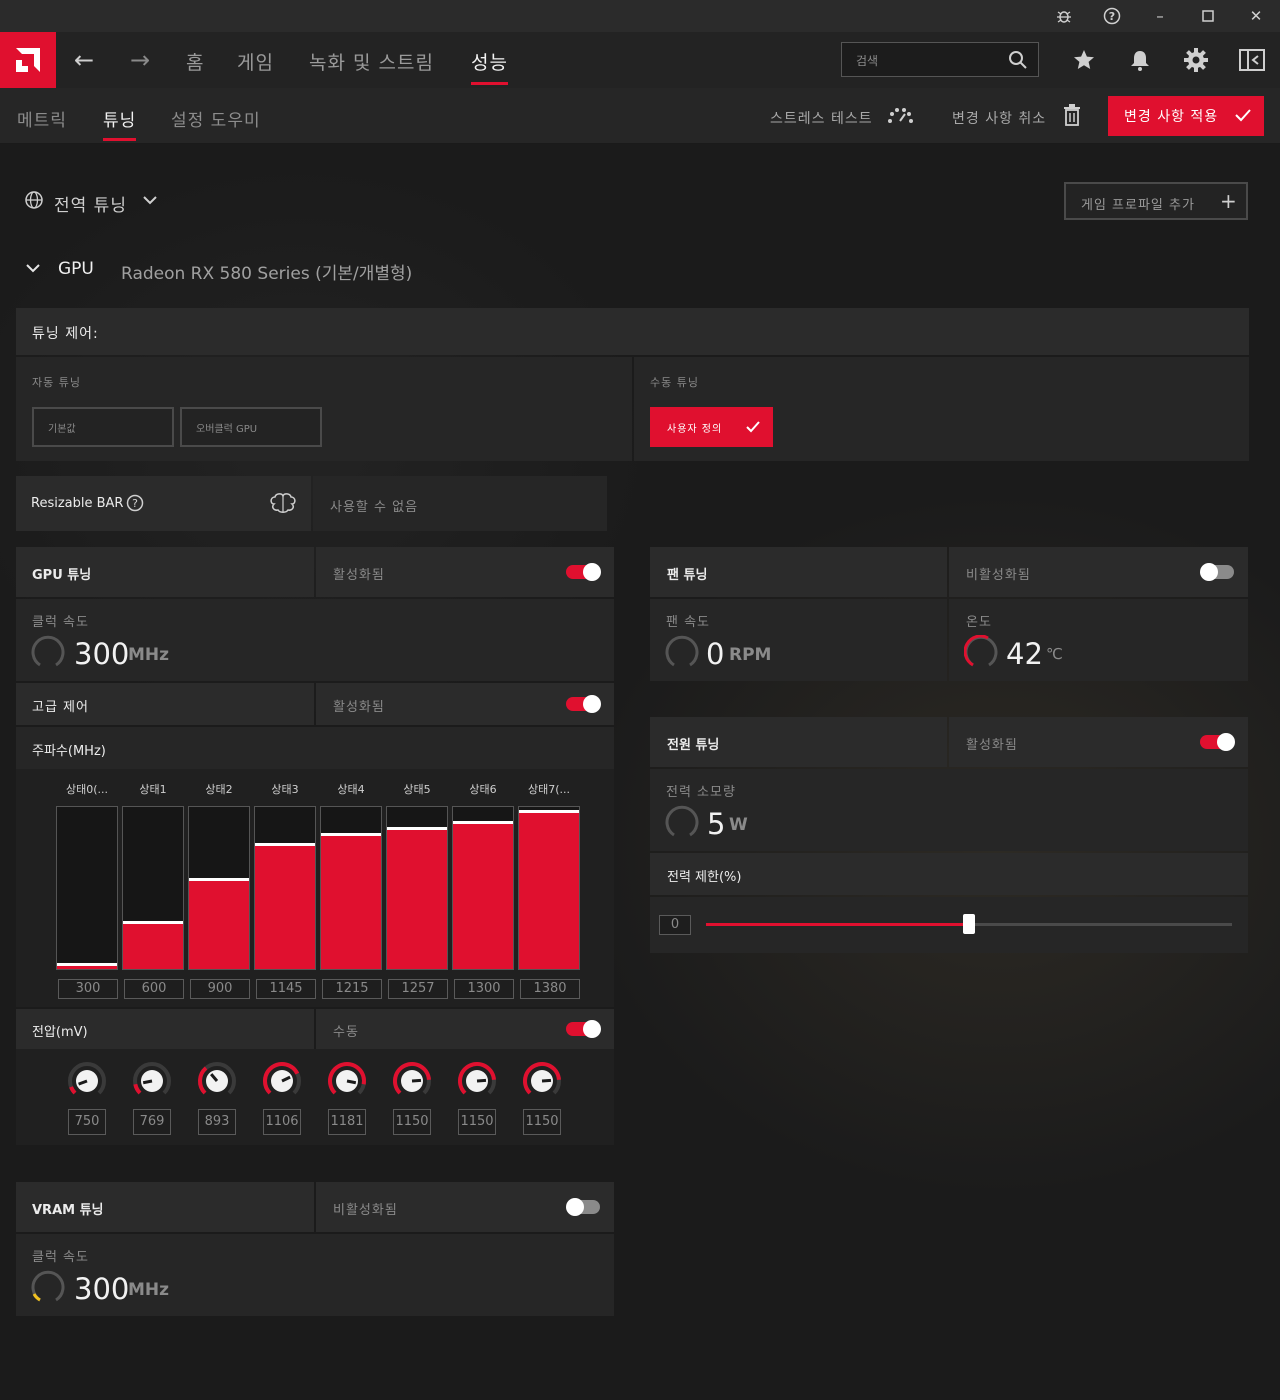 The width and height of the screenshot is (1280, 1400). I want to click on stress-test-button: 스트레스 테스트, so click(821, 118).